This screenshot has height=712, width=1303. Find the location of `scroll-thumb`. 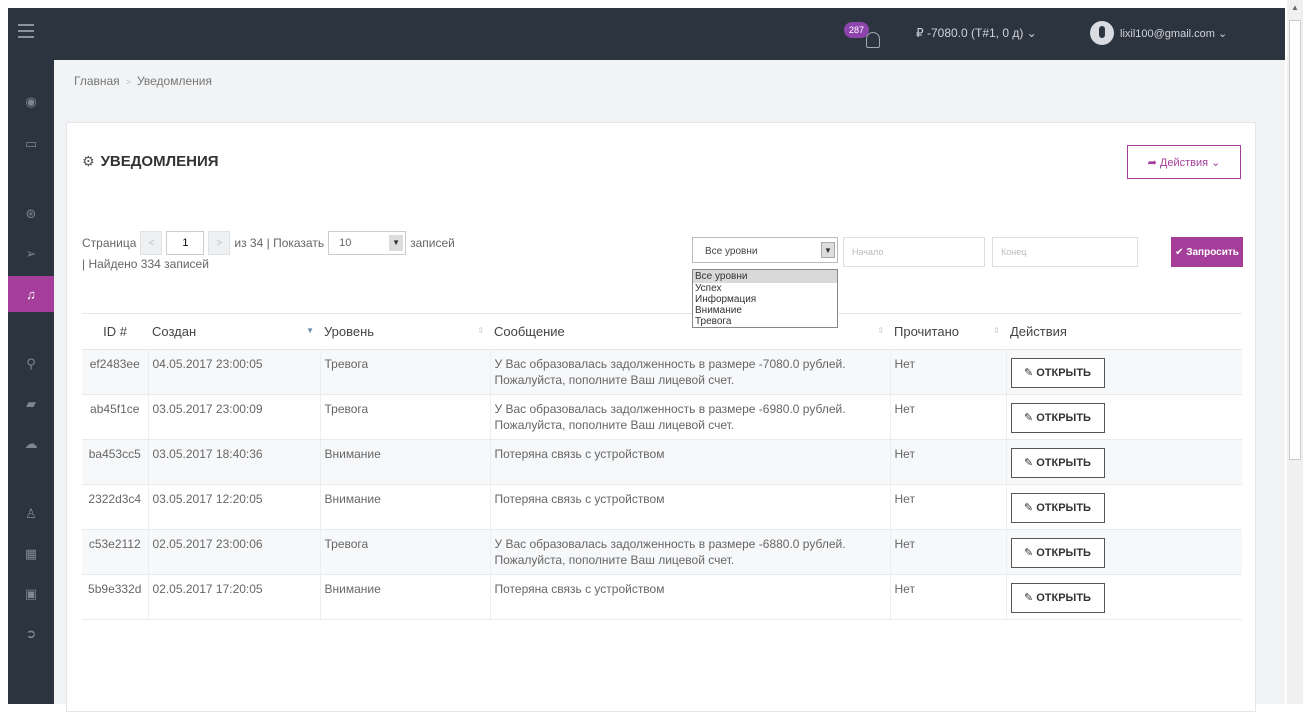

scroll-thumb is located at coordinates (1295, 240).